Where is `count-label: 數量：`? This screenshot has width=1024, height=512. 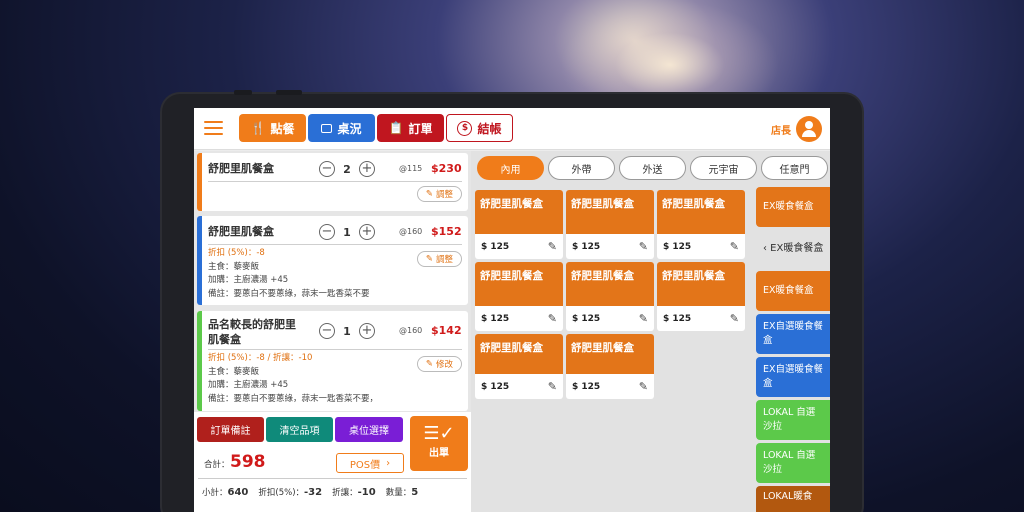
count-label: 數量： is located at coordinates (398, 493).